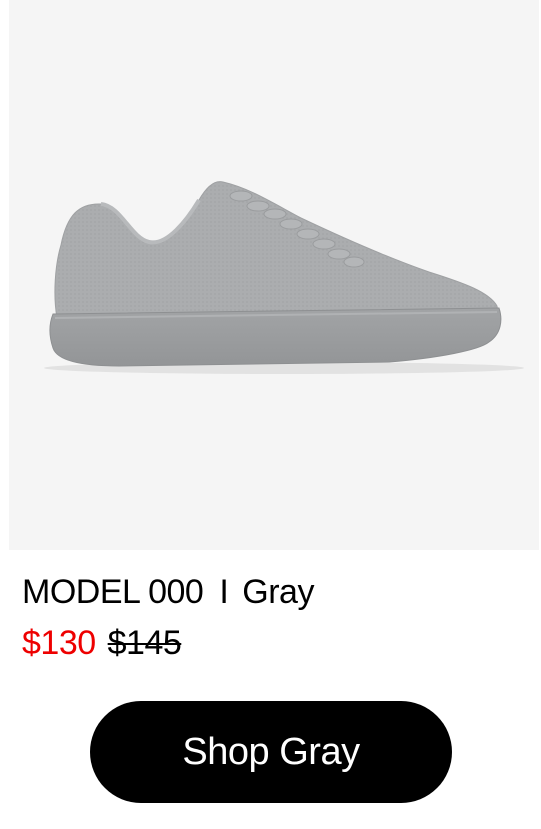 This screenshot has height=829, width=541. I want to click on title-separator: I, so click(224, 592).